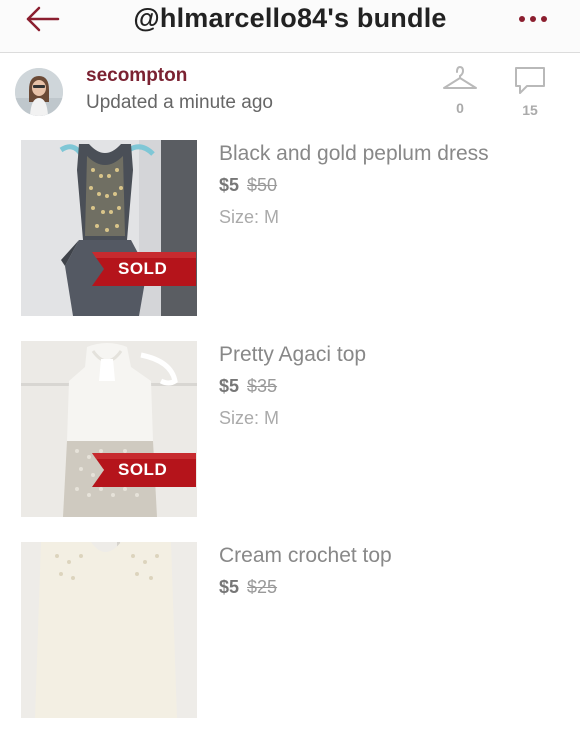 The height and width of the screenshot is (732, 580). What do you see at coordinates (179, 102) in the screenshot?
I see `updated-timestamp: Updated a minute ago` at bounding box center [179, 102].